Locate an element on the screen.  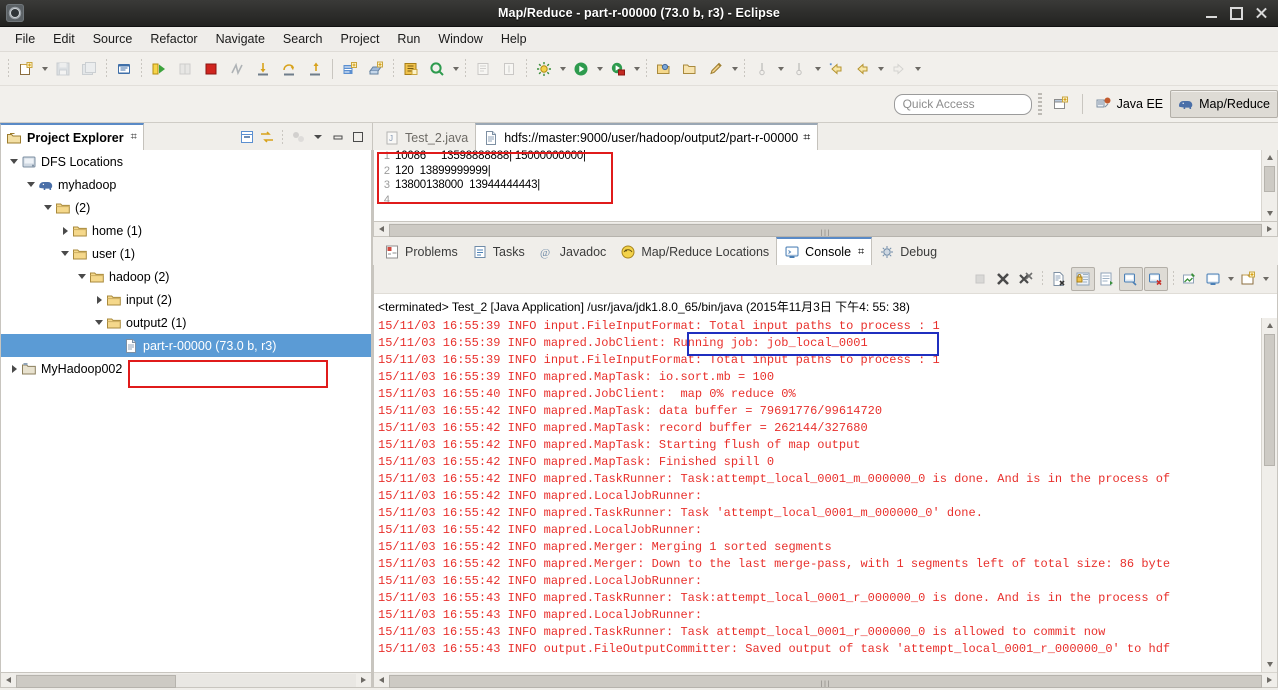
console-horizontal-scrollbar: III is located at coordinates (825, 680).